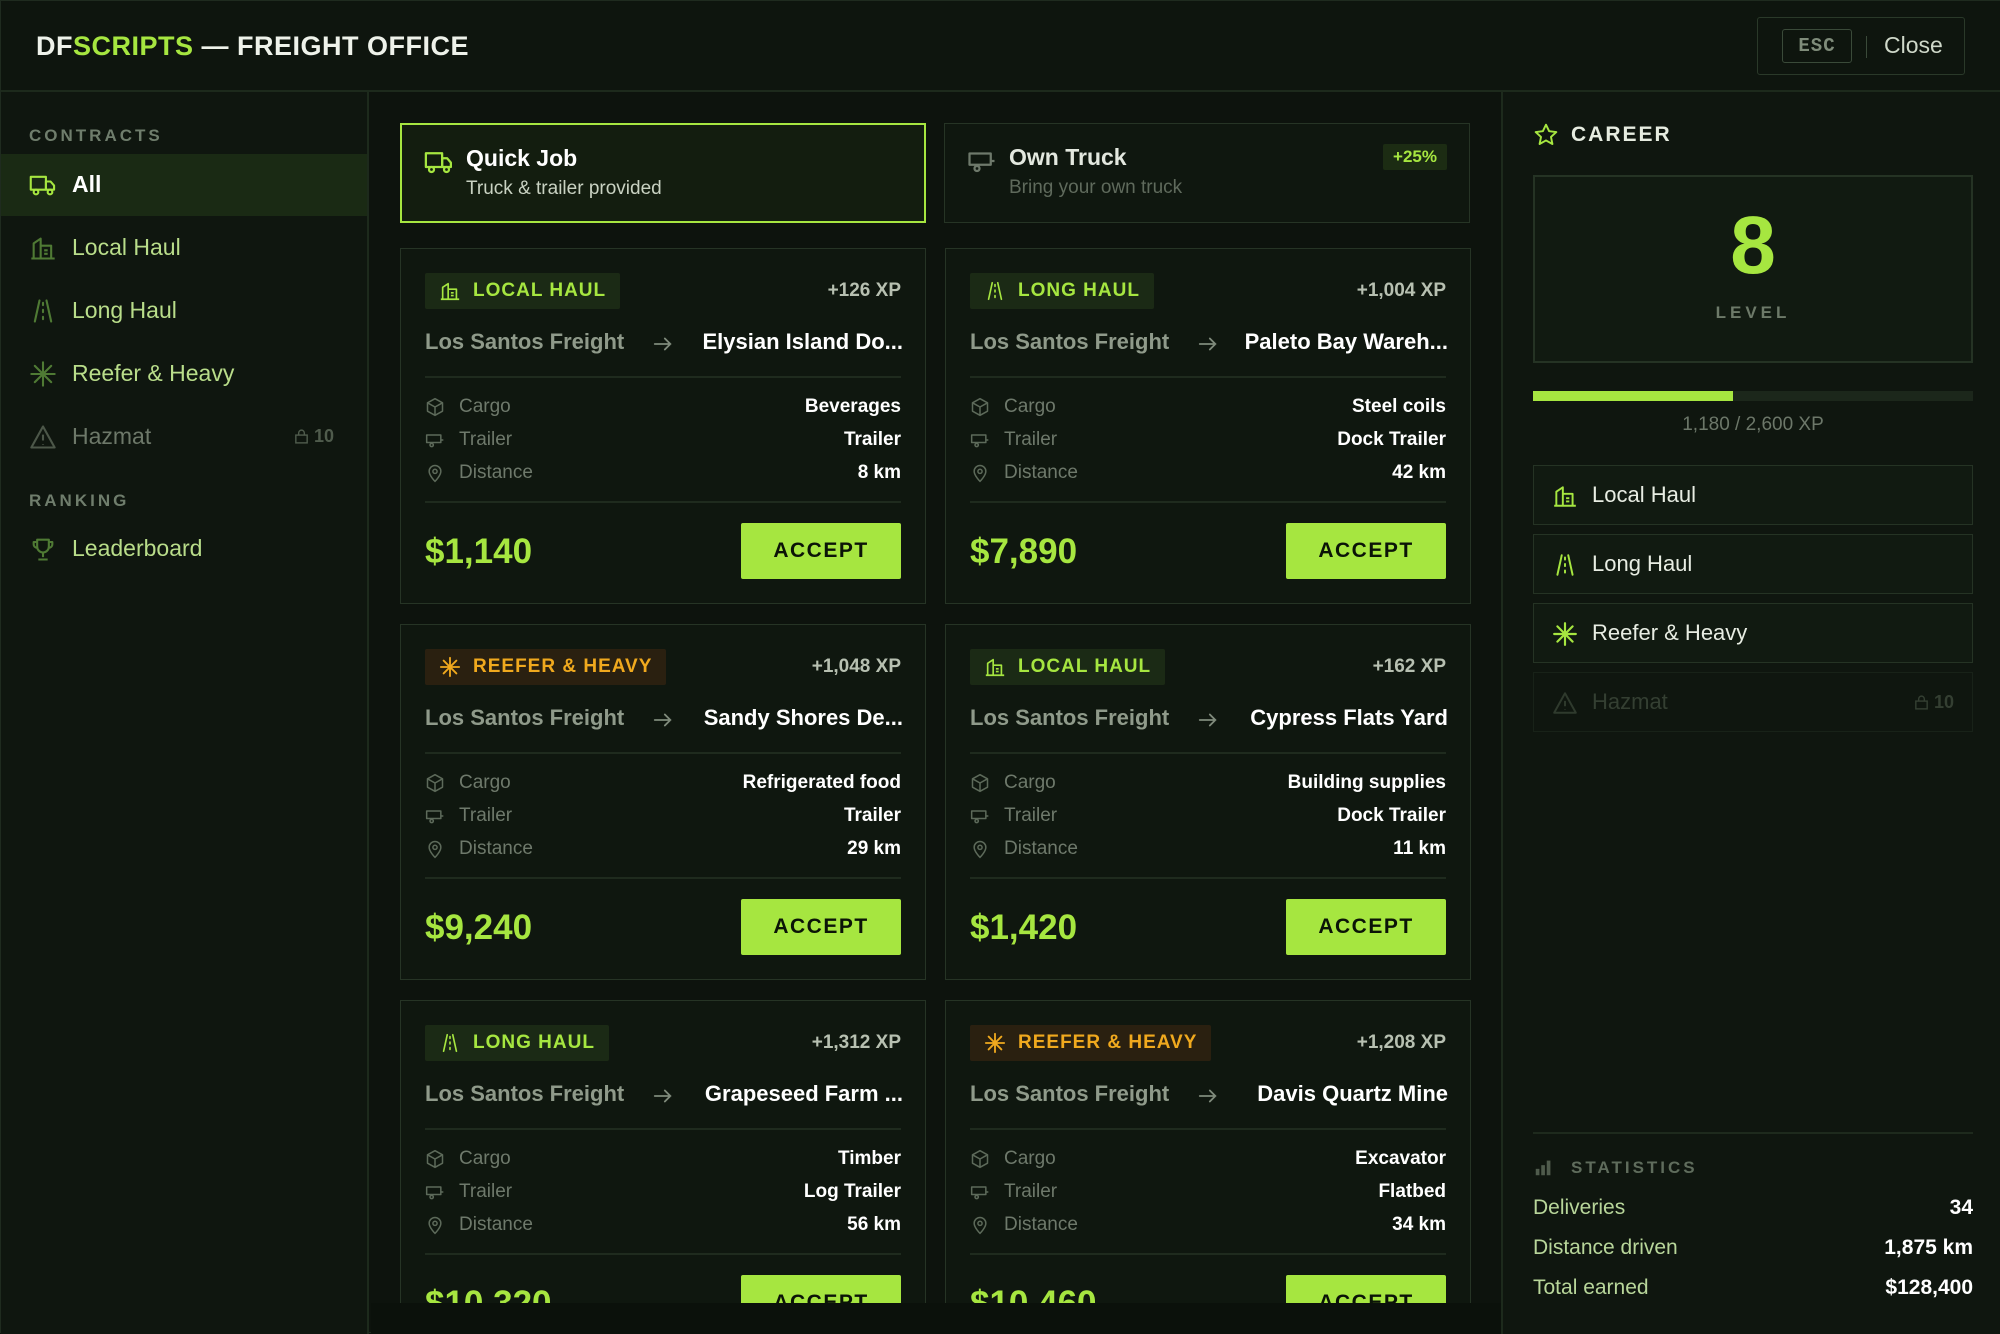 The image size is (2000, 1334). I want to click on trailer-row: Trailer Log Trailer, so click(663, 1193).